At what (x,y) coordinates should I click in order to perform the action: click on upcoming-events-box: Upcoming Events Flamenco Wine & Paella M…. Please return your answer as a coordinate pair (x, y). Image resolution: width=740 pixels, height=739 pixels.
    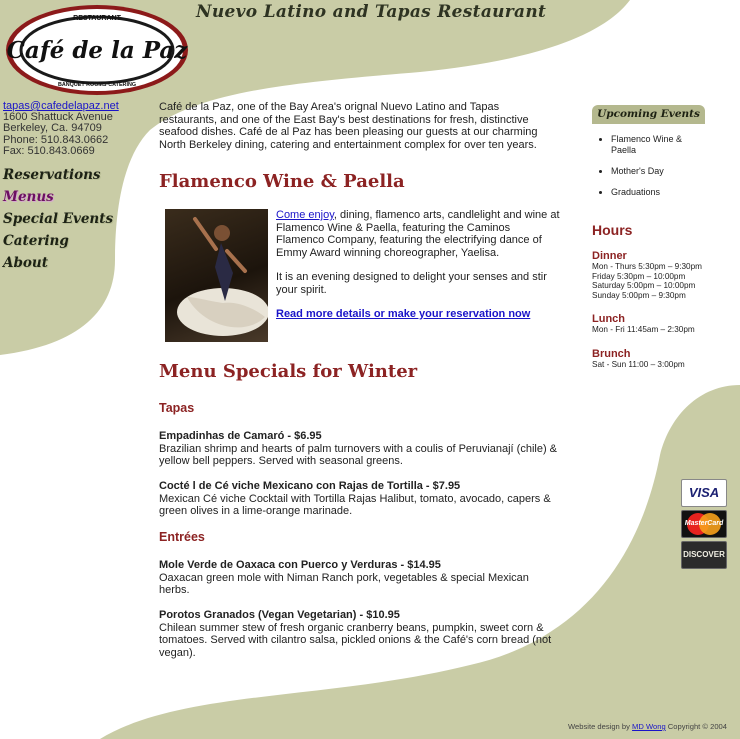
    Looking at the image, I should click on (648, 157).